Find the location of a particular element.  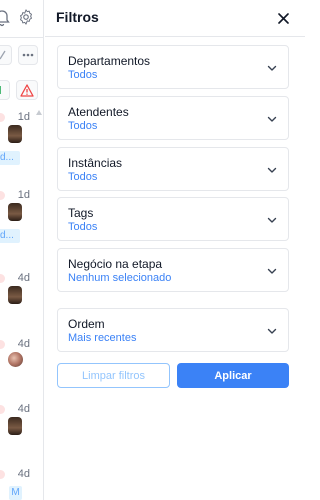

filters-header: Filtros is located at coordinates (175, 18).